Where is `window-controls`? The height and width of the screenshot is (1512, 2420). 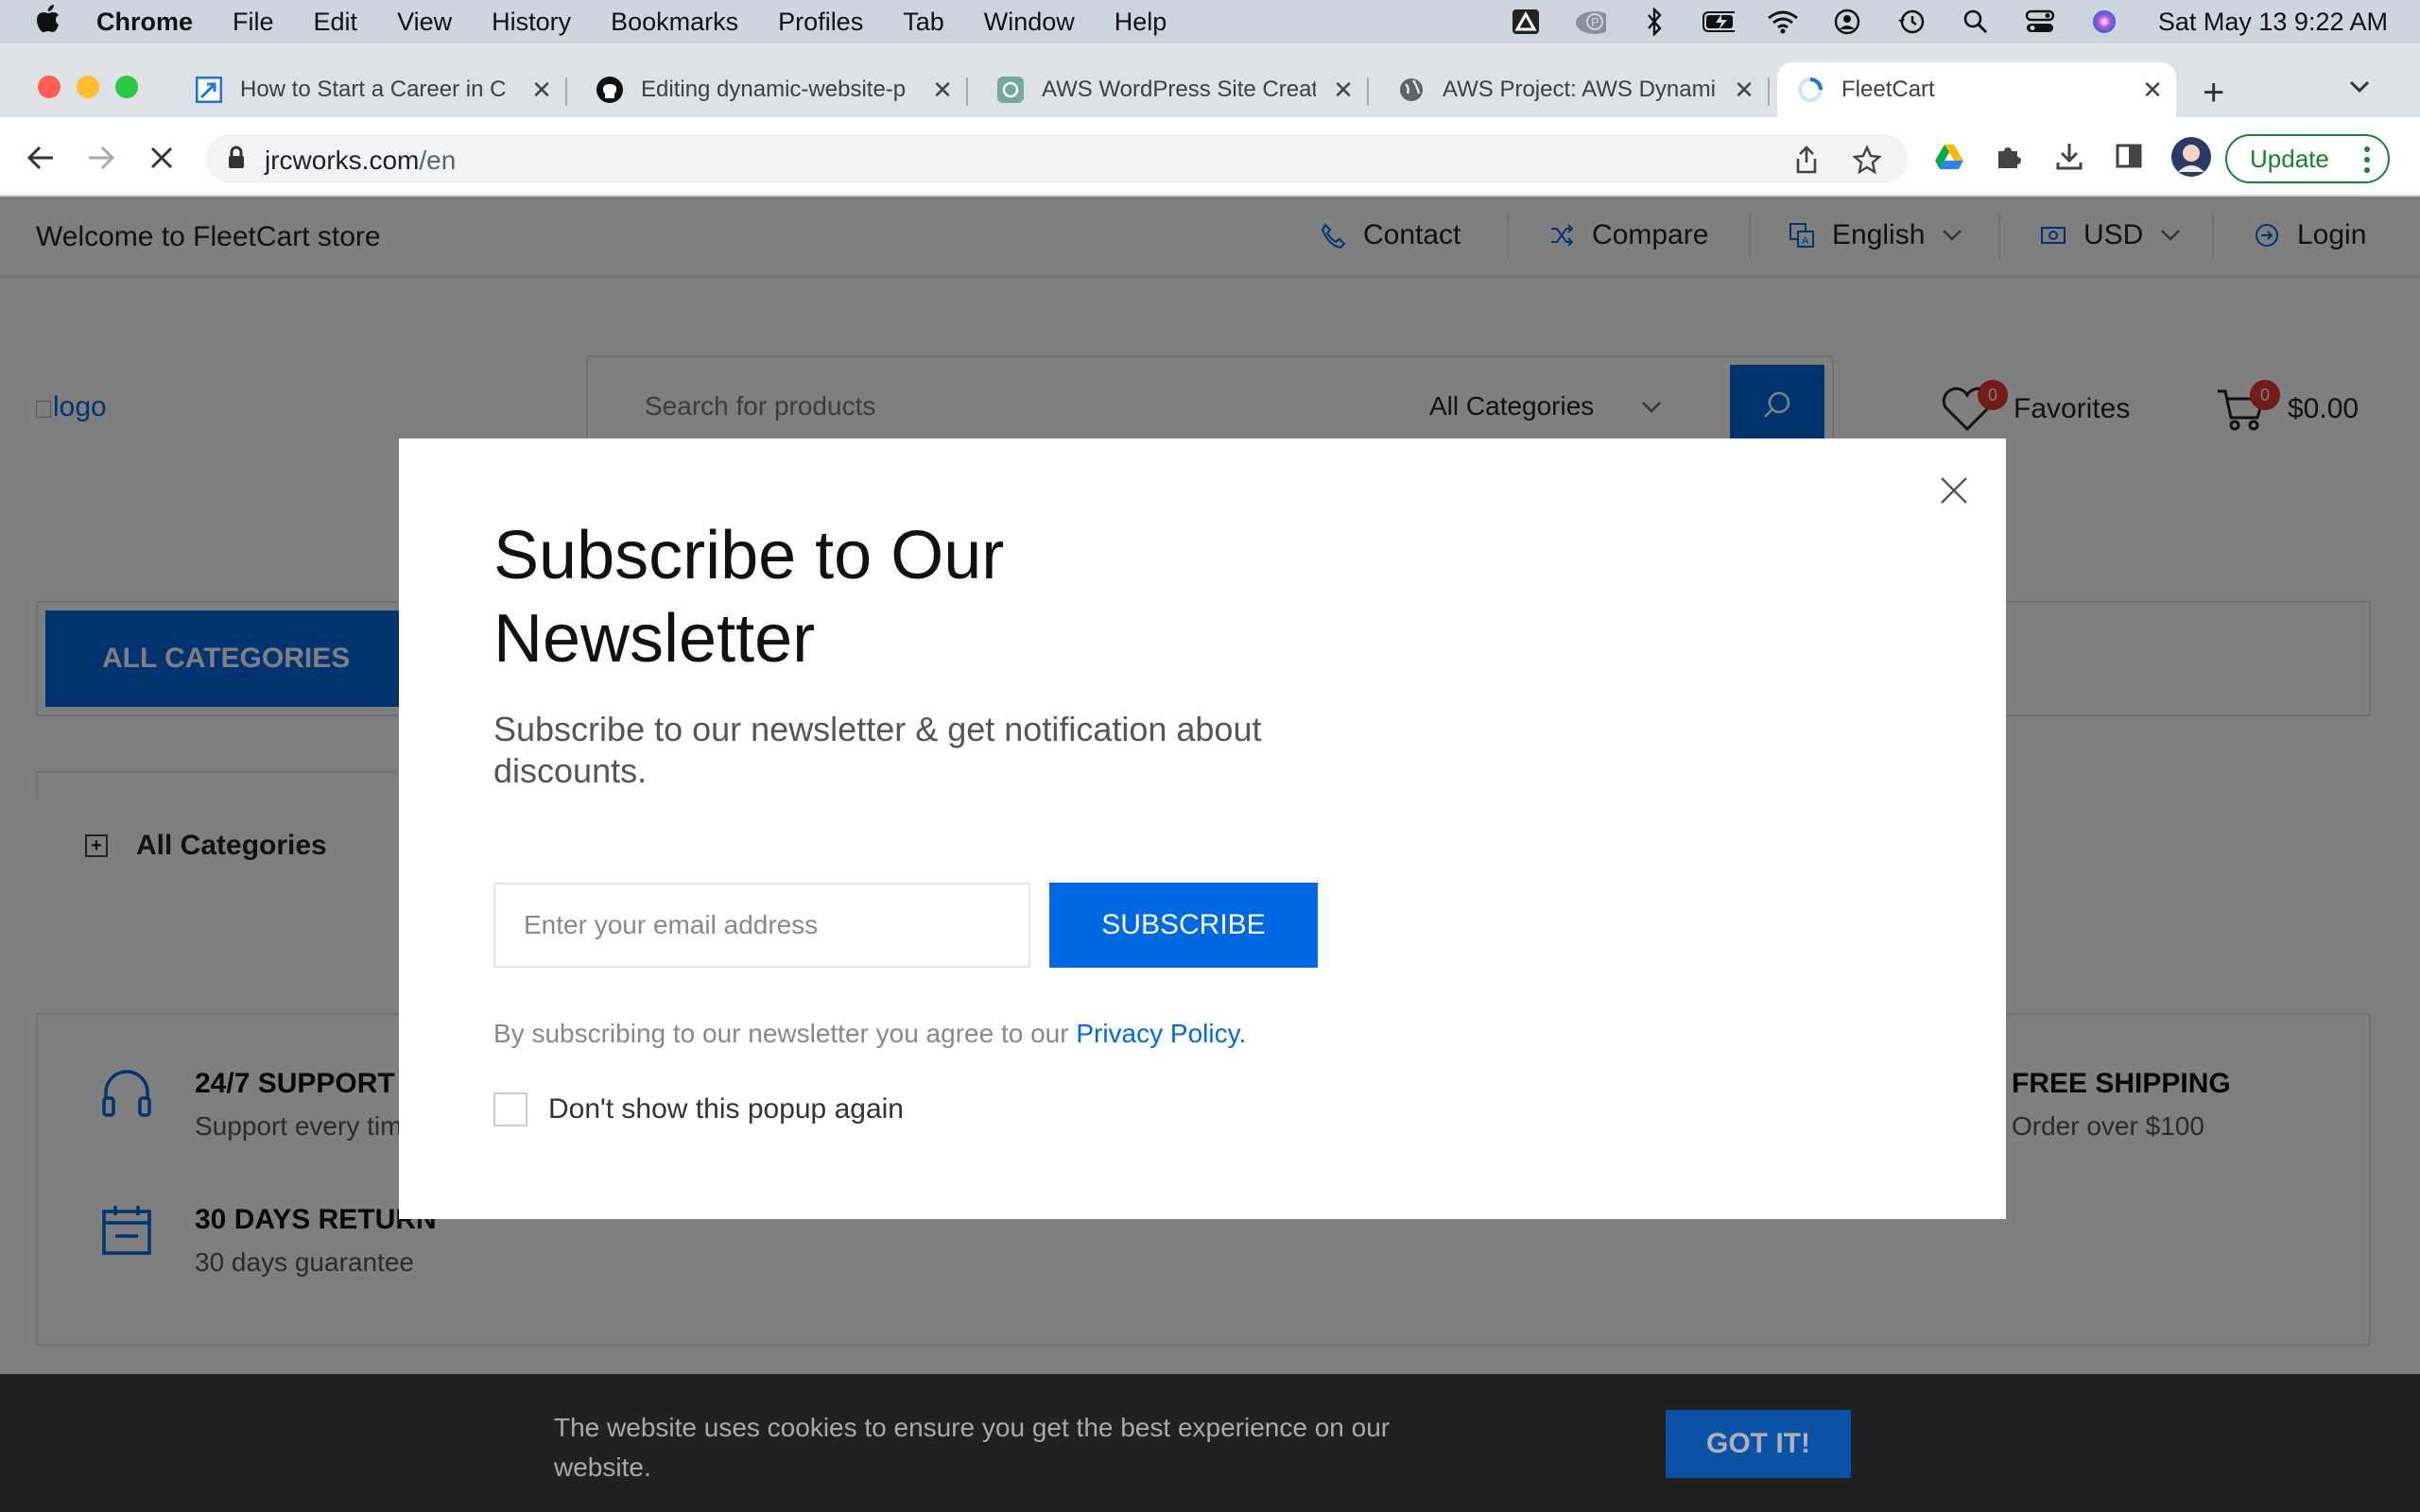
window-controls is located at coordinates (96, 87).